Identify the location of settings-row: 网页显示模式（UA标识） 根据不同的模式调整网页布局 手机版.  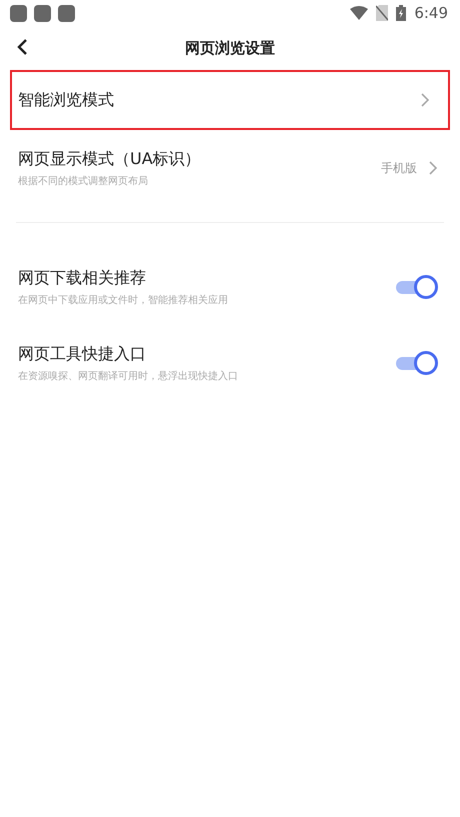
(230, 168).